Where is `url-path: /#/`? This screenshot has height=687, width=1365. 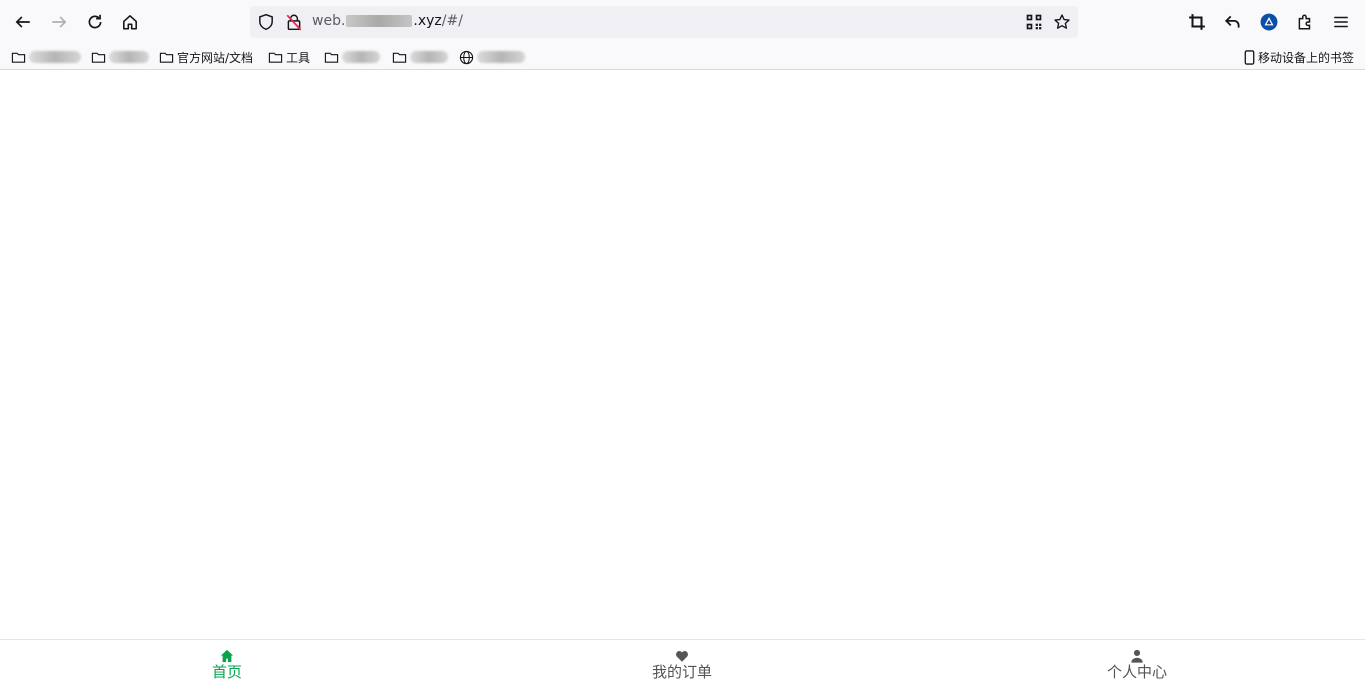 url-path: /#/ is located at coordinates (452, 21).